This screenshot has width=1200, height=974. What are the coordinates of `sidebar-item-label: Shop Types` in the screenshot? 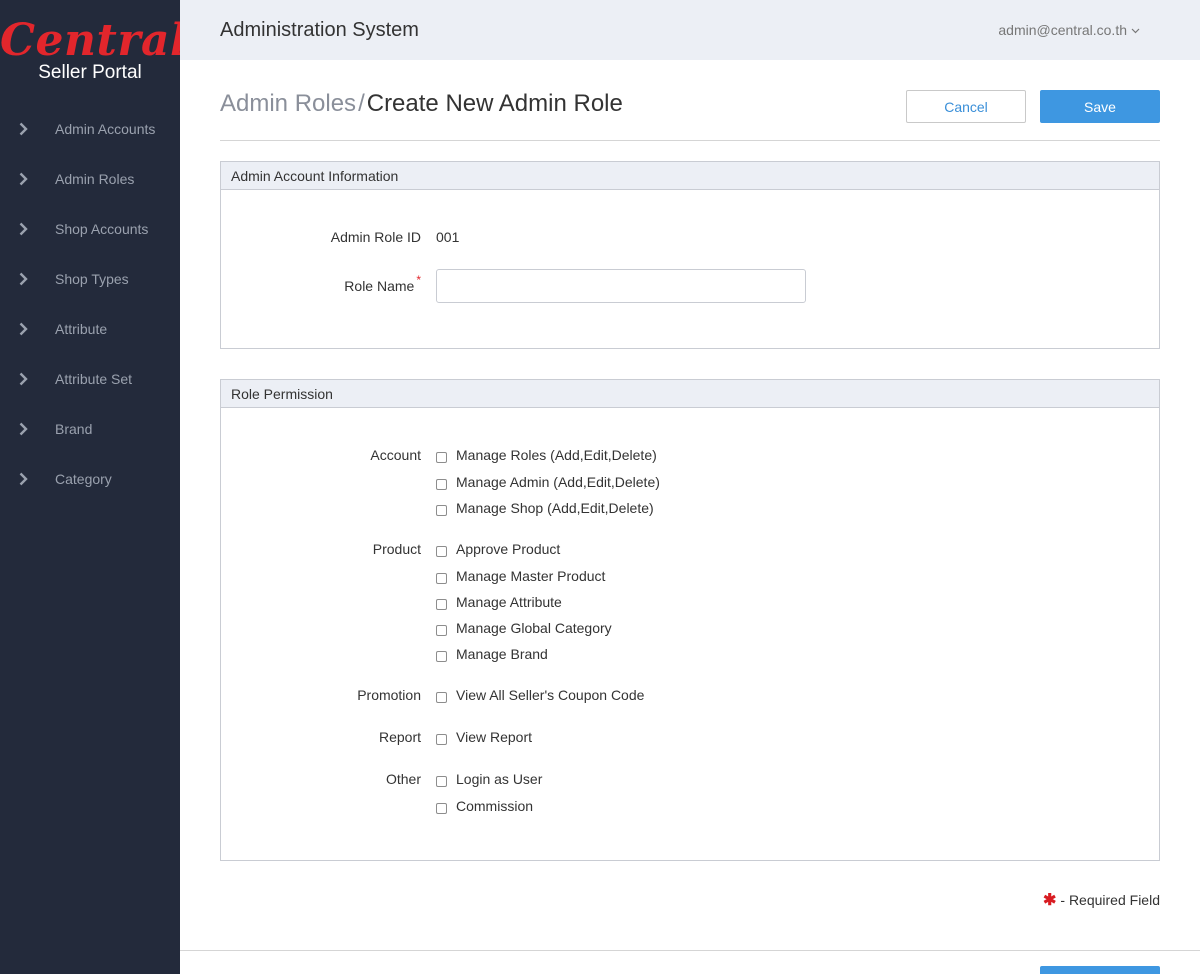 It's located at (92, 279).